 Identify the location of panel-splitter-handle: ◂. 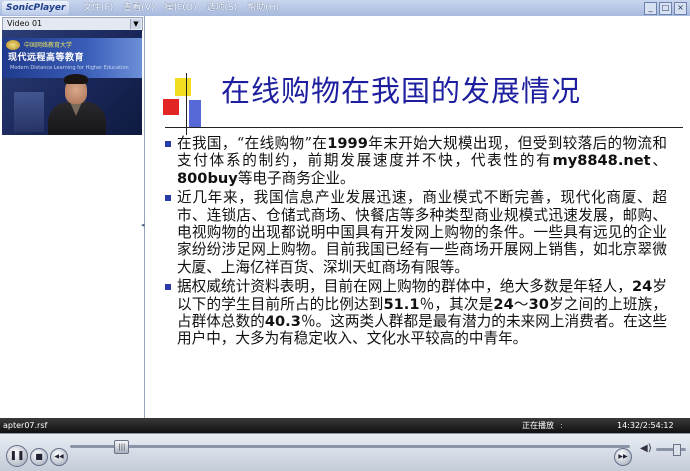
(143, 226).